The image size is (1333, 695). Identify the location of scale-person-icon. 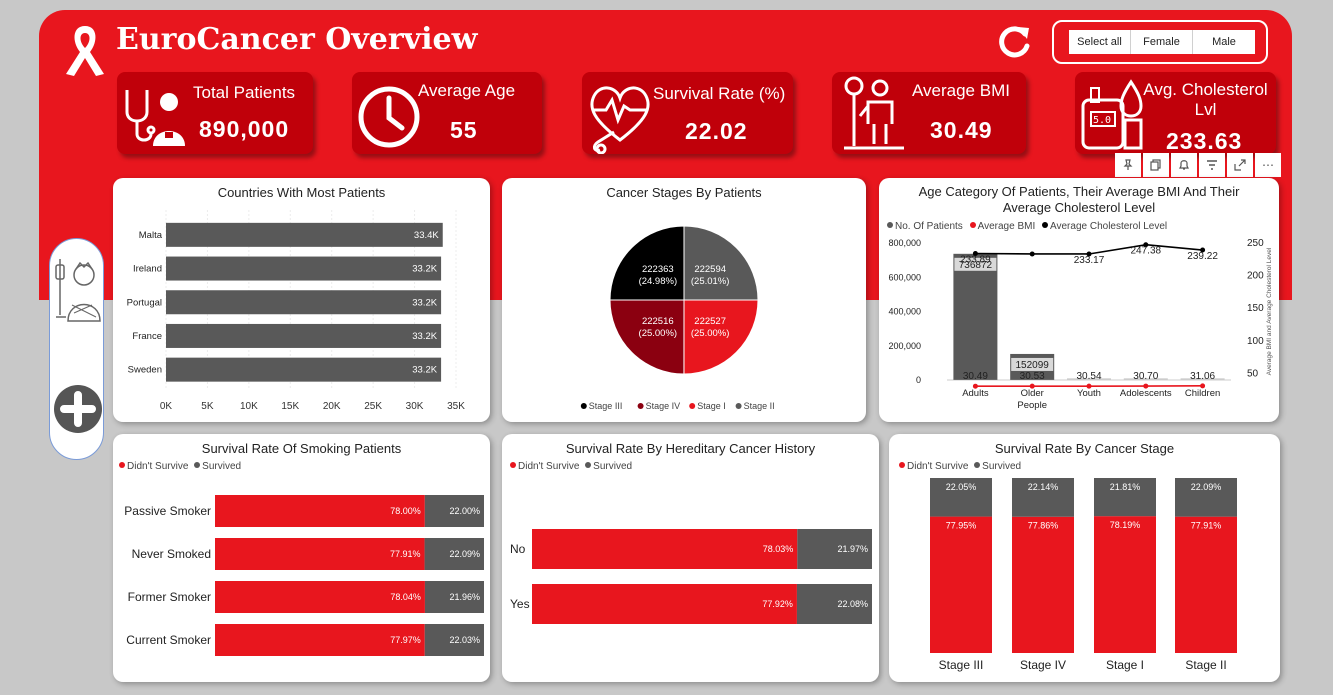
(874, 113).